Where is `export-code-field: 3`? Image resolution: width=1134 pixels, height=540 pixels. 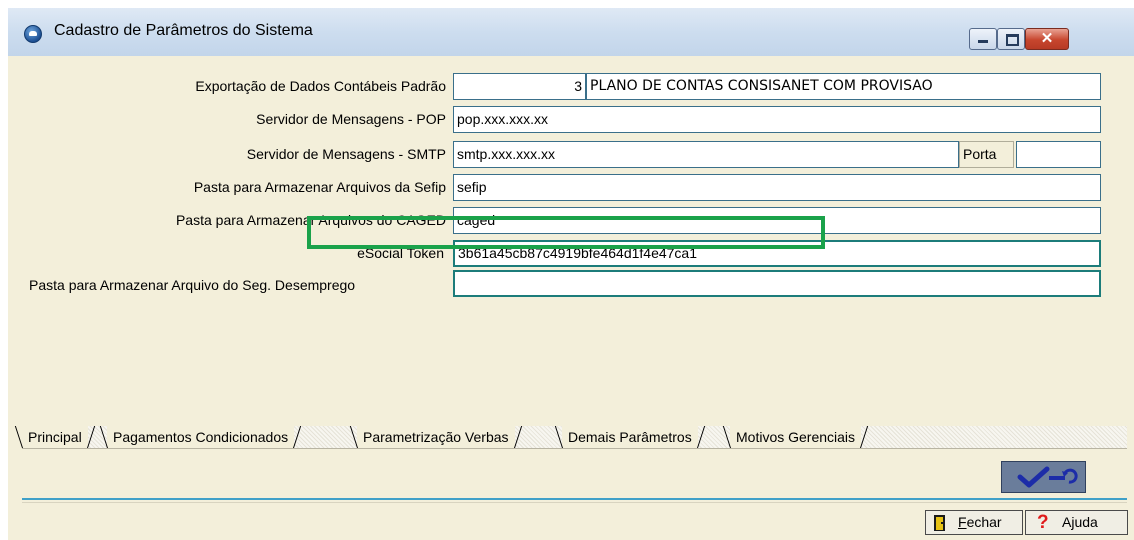
export-code-field: 3 is located at coordinates (519, 86).